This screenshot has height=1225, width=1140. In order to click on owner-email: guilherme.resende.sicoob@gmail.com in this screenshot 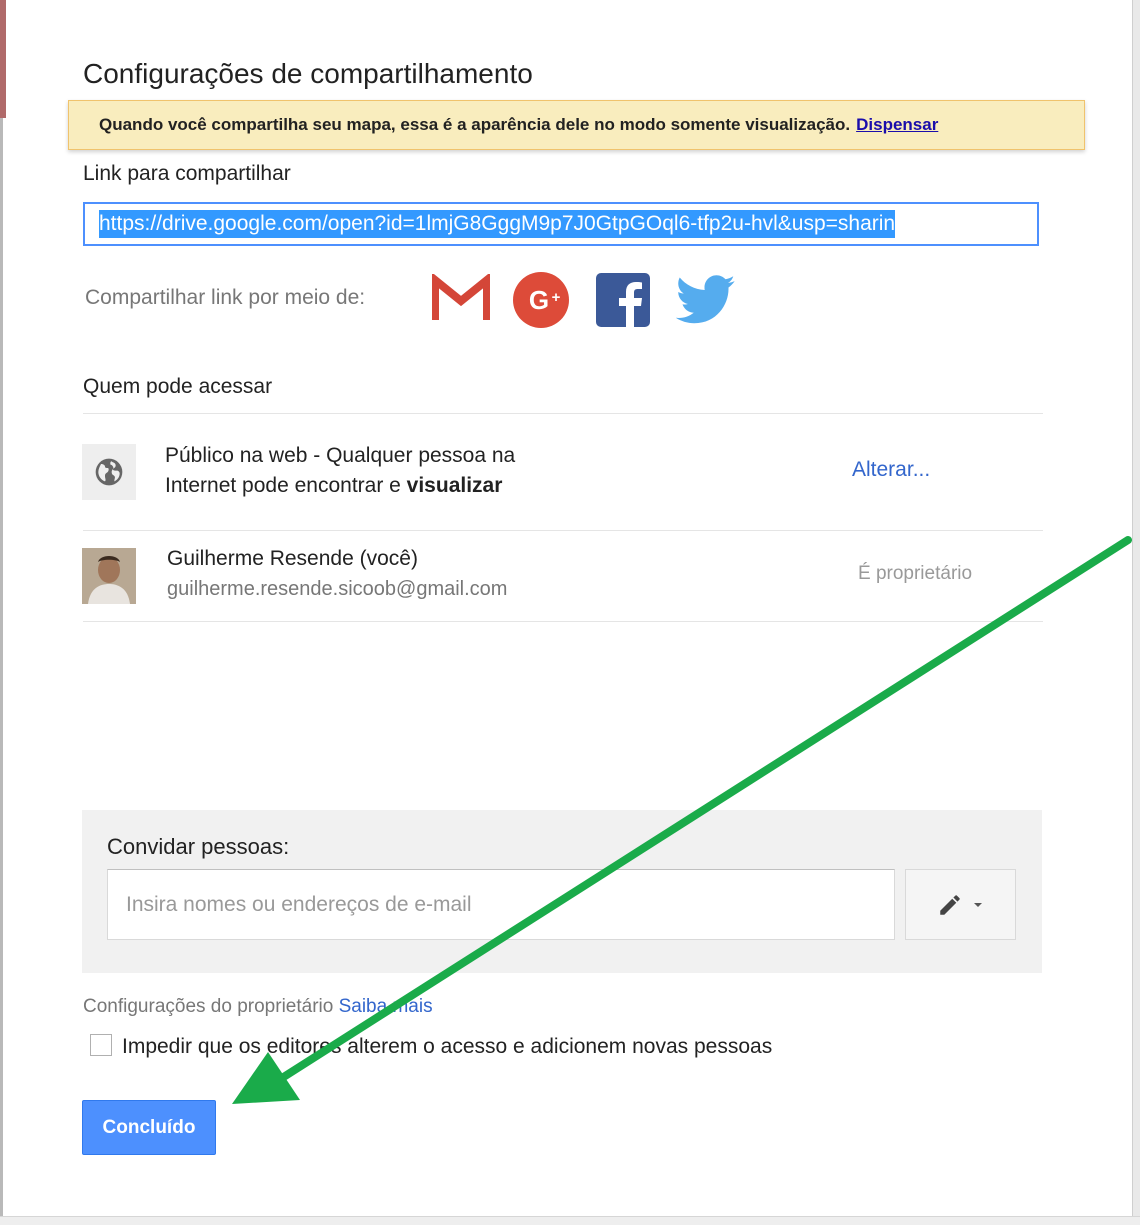, I will do `click(337, 589)`.